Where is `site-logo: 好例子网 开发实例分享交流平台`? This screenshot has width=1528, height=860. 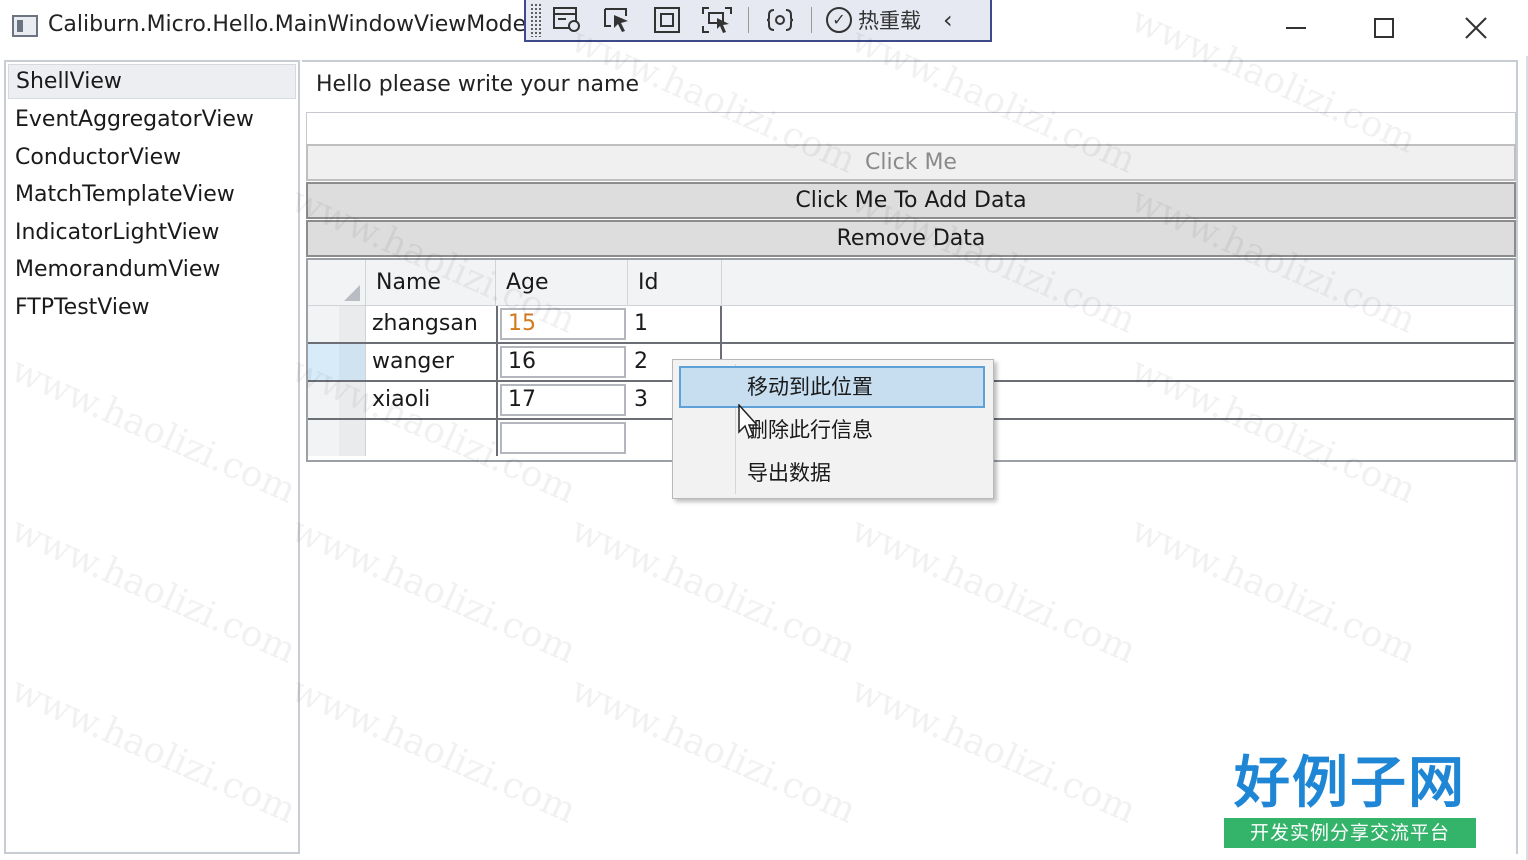 site-logo: 好例子网 开发实例分享交流平台 is located at coordinates (1350, 802).